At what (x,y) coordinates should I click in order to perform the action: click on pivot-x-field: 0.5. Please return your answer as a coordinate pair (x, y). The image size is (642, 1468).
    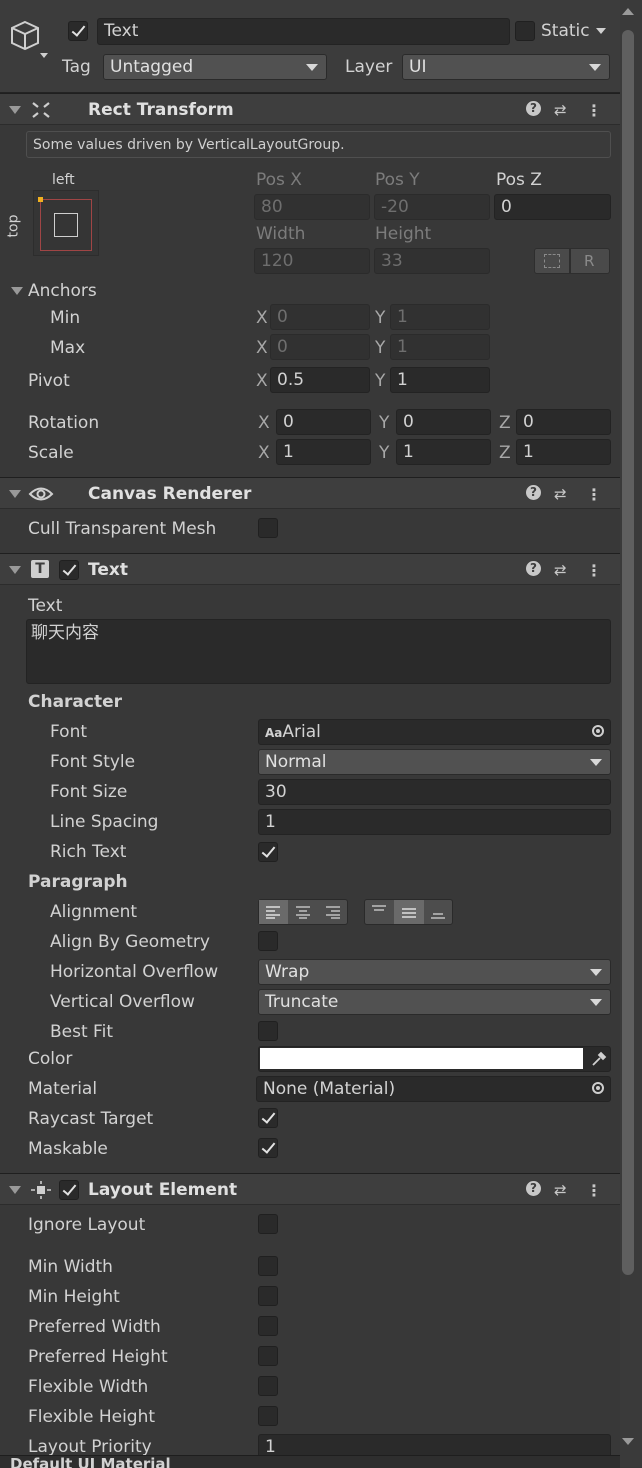
    Looking at the image, I should click on (320, 380).